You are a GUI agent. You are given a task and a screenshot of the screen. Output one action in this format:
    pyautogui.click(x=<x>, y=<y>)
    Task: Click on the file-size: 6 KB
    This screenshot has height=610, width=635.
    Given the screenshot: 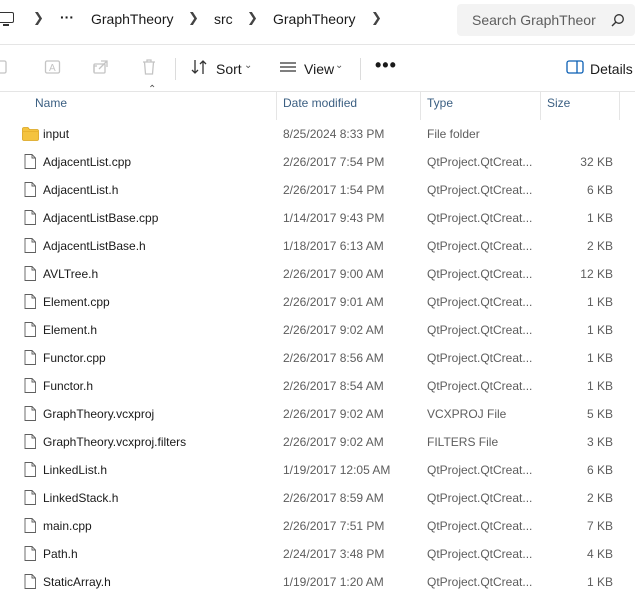 What is the action you would take?
    pyautogui.click(x=599, y=190)
    